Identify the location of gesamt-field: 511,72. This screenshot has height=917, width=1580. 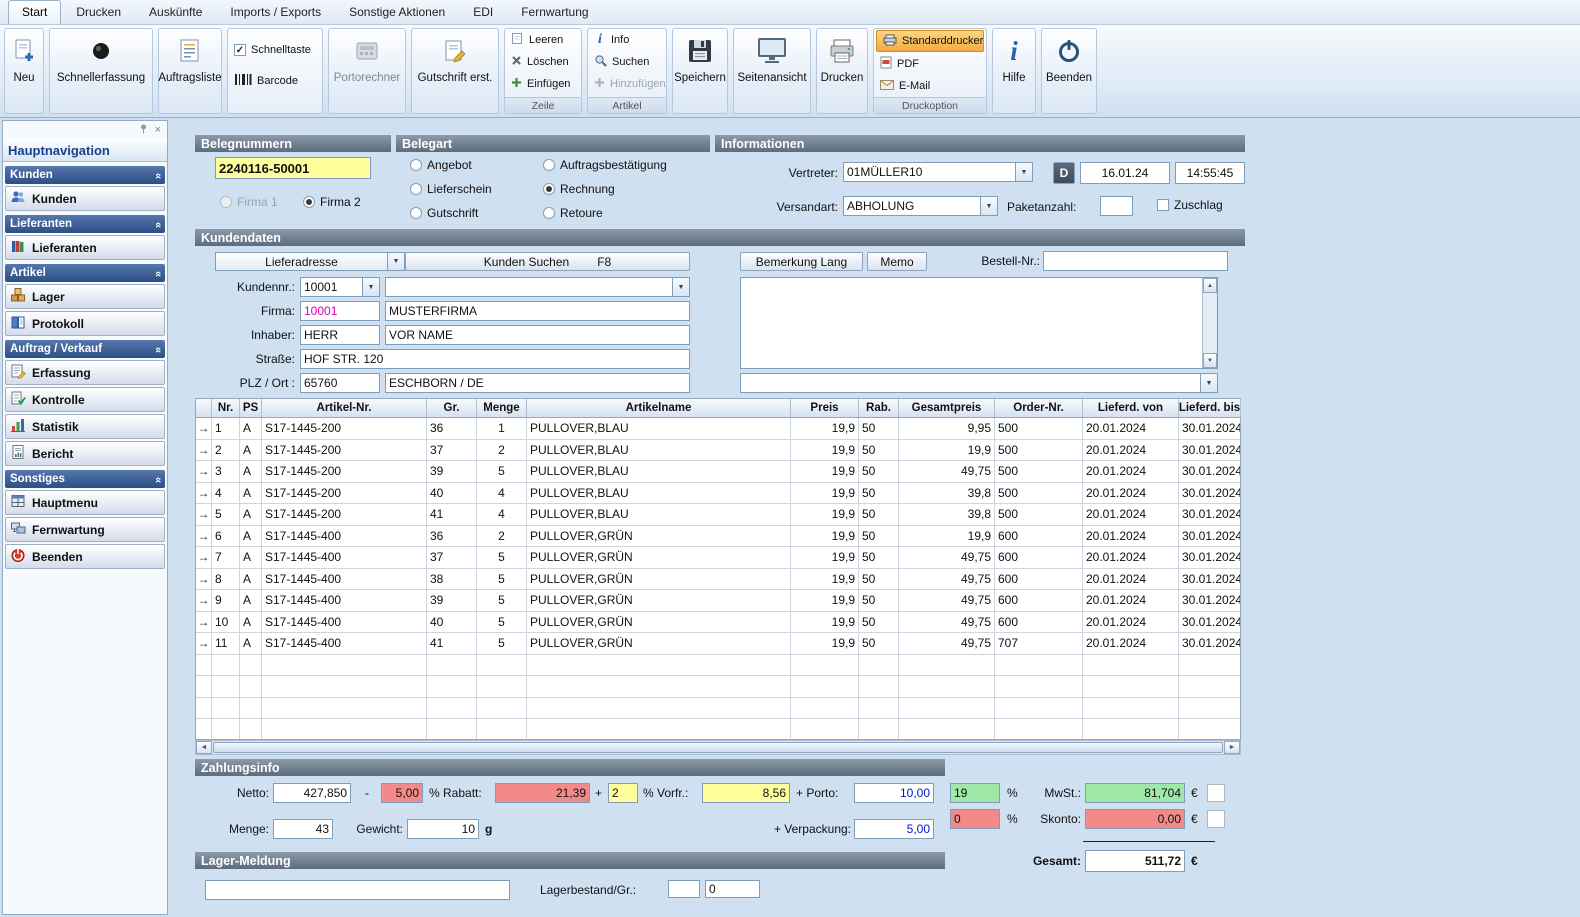
(1135, 861).